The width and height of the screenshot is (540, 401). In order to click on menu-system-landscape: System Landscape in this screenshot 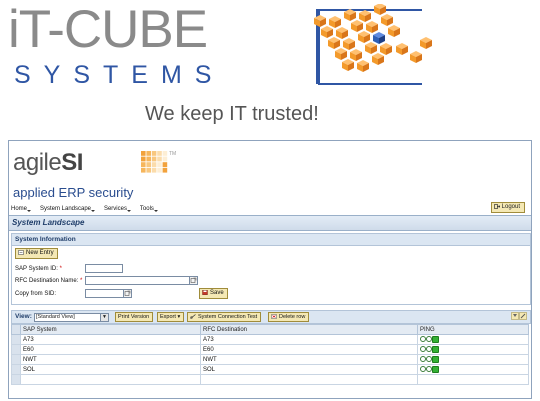, I will do `click(68, 209)`.